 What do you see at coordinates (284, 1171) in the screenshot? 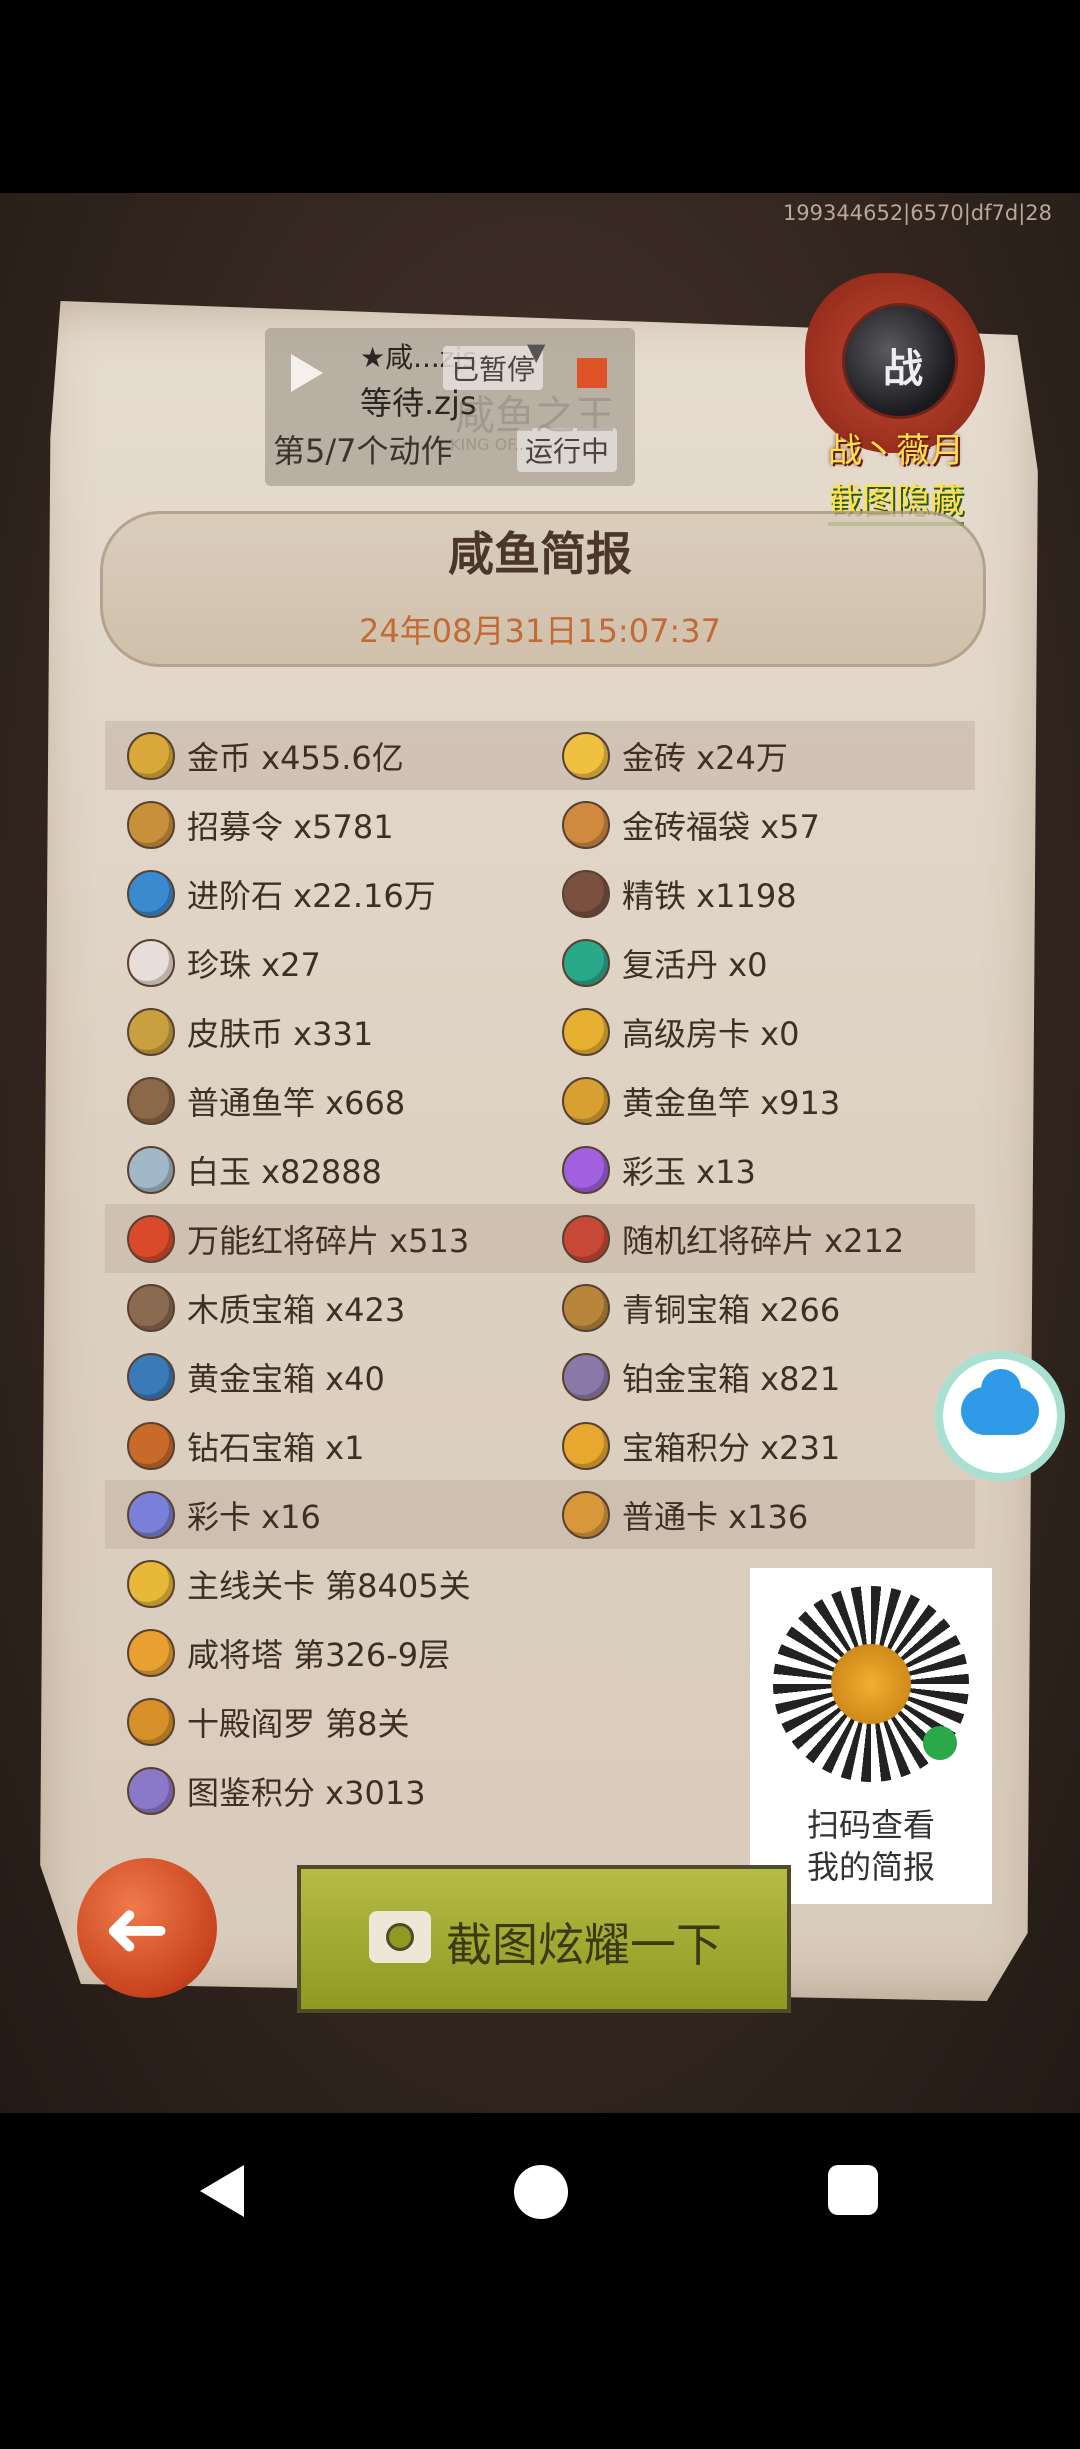
I see `resource-text: 白玉 x82888` at bounding box center [284, 1171].